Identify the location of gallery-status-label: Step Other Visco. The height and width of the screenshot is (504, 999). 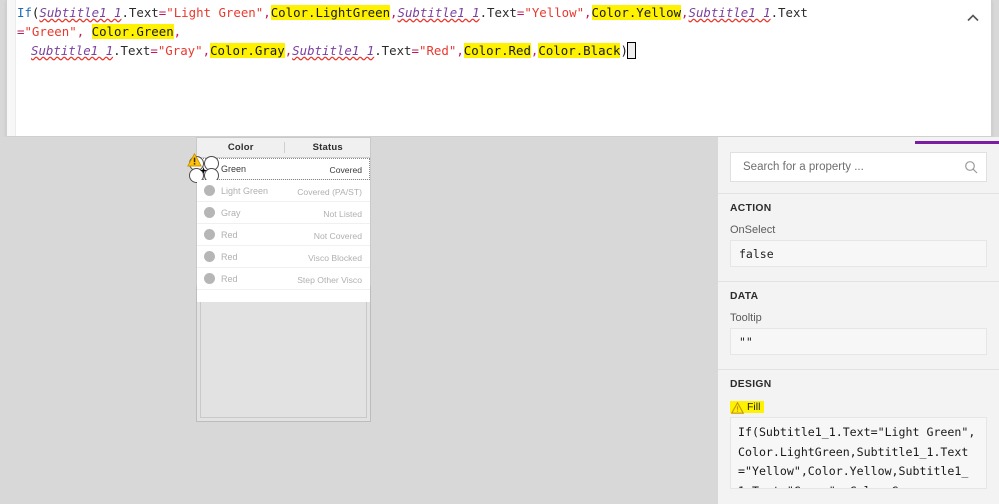
(329, 279).